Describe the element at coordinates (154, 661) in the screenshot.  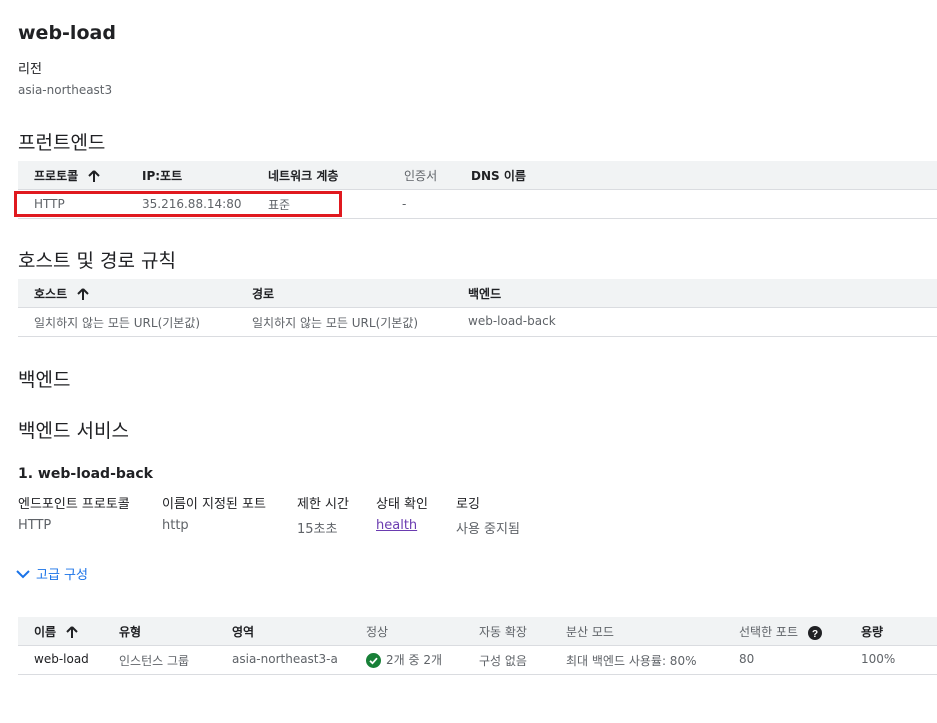
I see `group-type: 인스턴스 그룹` at that location.